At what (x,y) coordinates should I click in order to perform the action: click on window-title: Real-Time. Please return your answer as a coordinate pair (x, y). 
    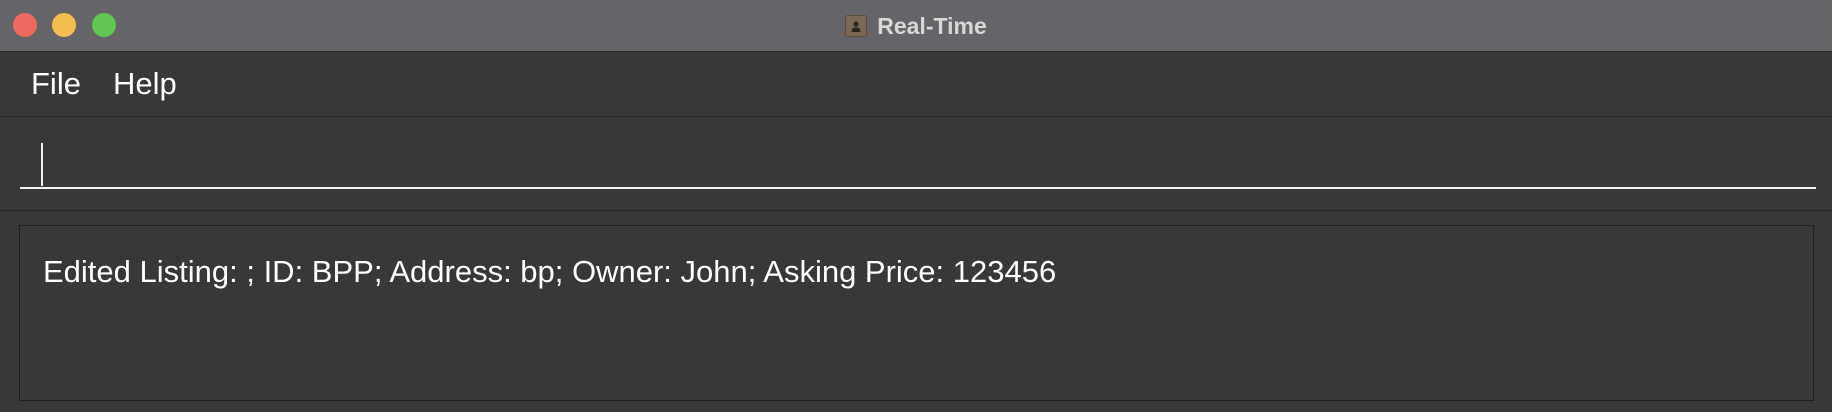
    Looking at the image, I should click on (932, 25).